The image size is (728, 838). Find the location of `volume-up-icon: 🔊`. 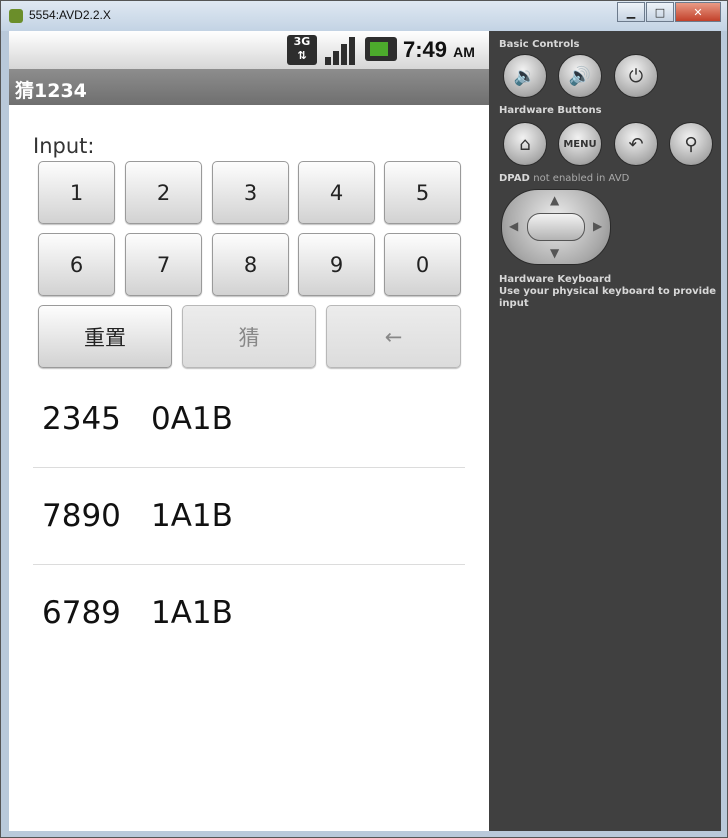

volume-up-icon: 🔊 is located at coordinates (580, 76).